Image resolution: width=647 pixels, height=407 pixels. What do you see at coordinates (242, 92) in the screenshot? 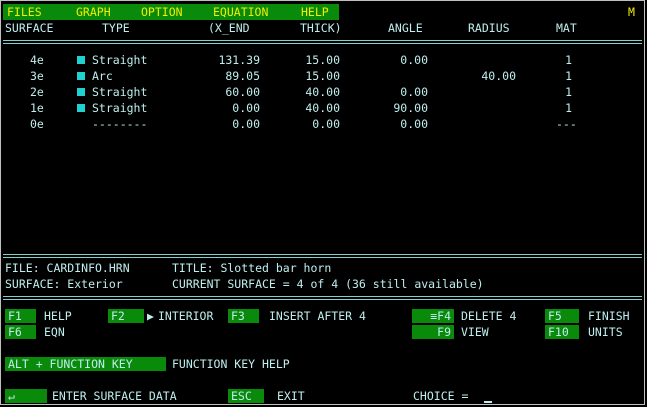
I see `cell-x-end: 60.00` at bounding box center [242, 92].